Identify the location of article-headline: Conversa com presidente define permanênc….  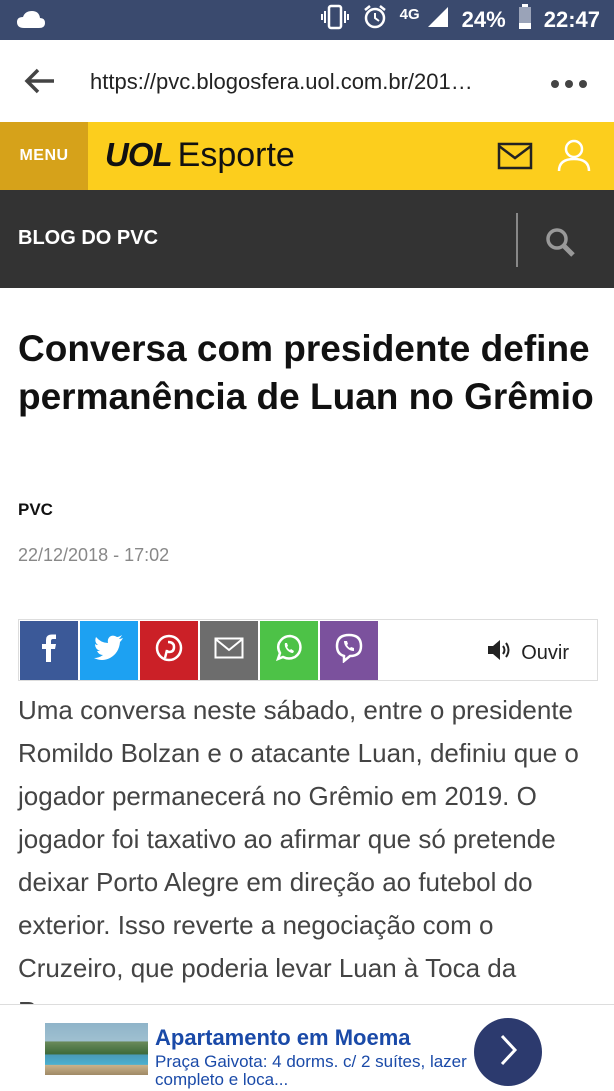
(306, 372).